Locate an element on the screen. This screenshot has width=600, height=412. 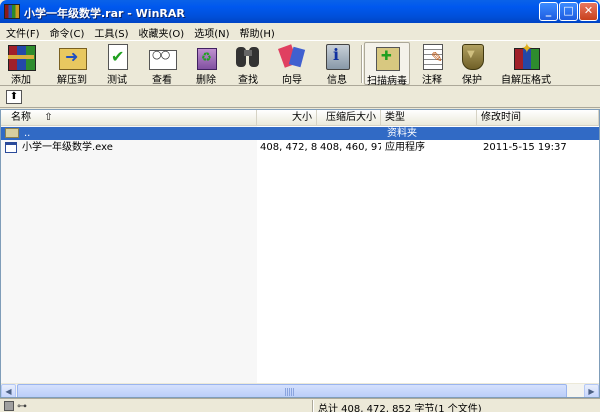
delete-button: 删除 is located at coordinates (206, 64).